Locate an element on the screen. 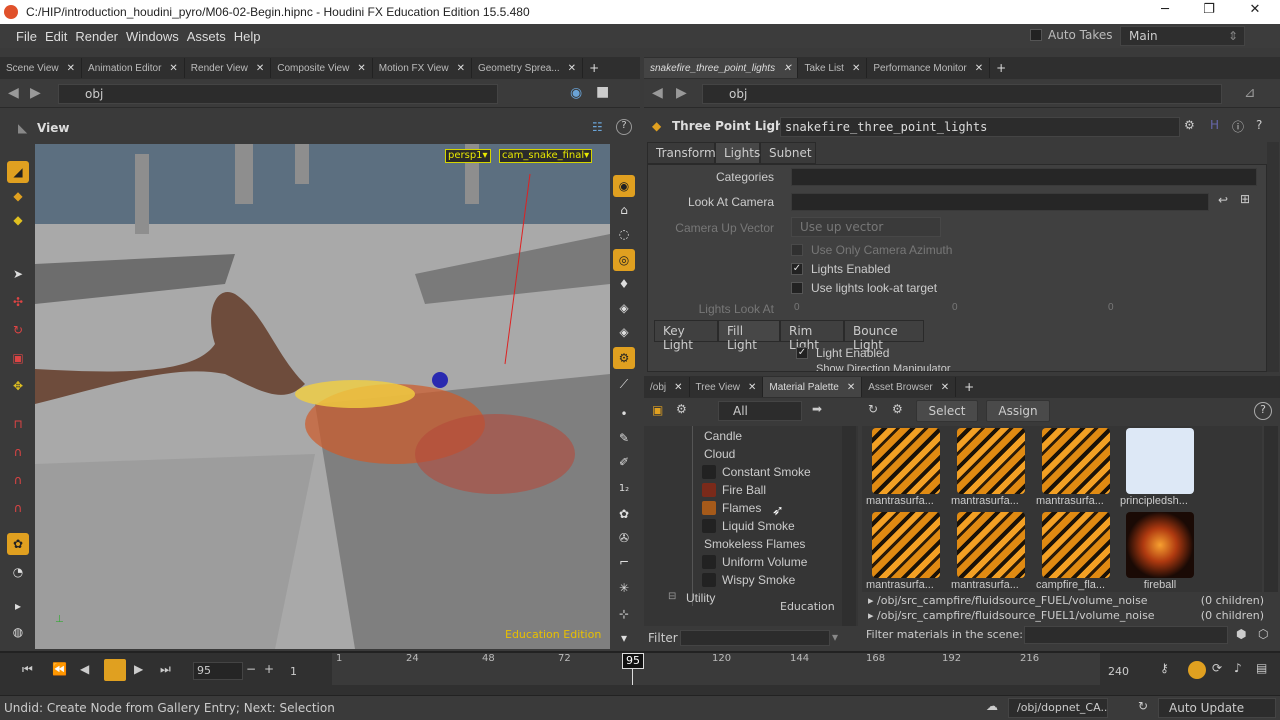 Image resolution: width=1280 pixels, height=720 pixels. scale-icon: ▣ is located at coordinates (18, 358).